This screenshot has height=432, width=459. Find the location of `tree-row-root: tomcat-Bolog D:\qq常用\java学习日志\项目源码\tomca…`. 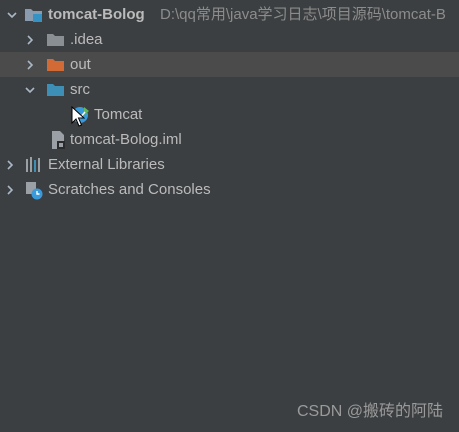

tree-row-root: tomcat-Bolog D:\qq常用\java学习日志\项目源码\tomca… is located at coordinates (229, 14).